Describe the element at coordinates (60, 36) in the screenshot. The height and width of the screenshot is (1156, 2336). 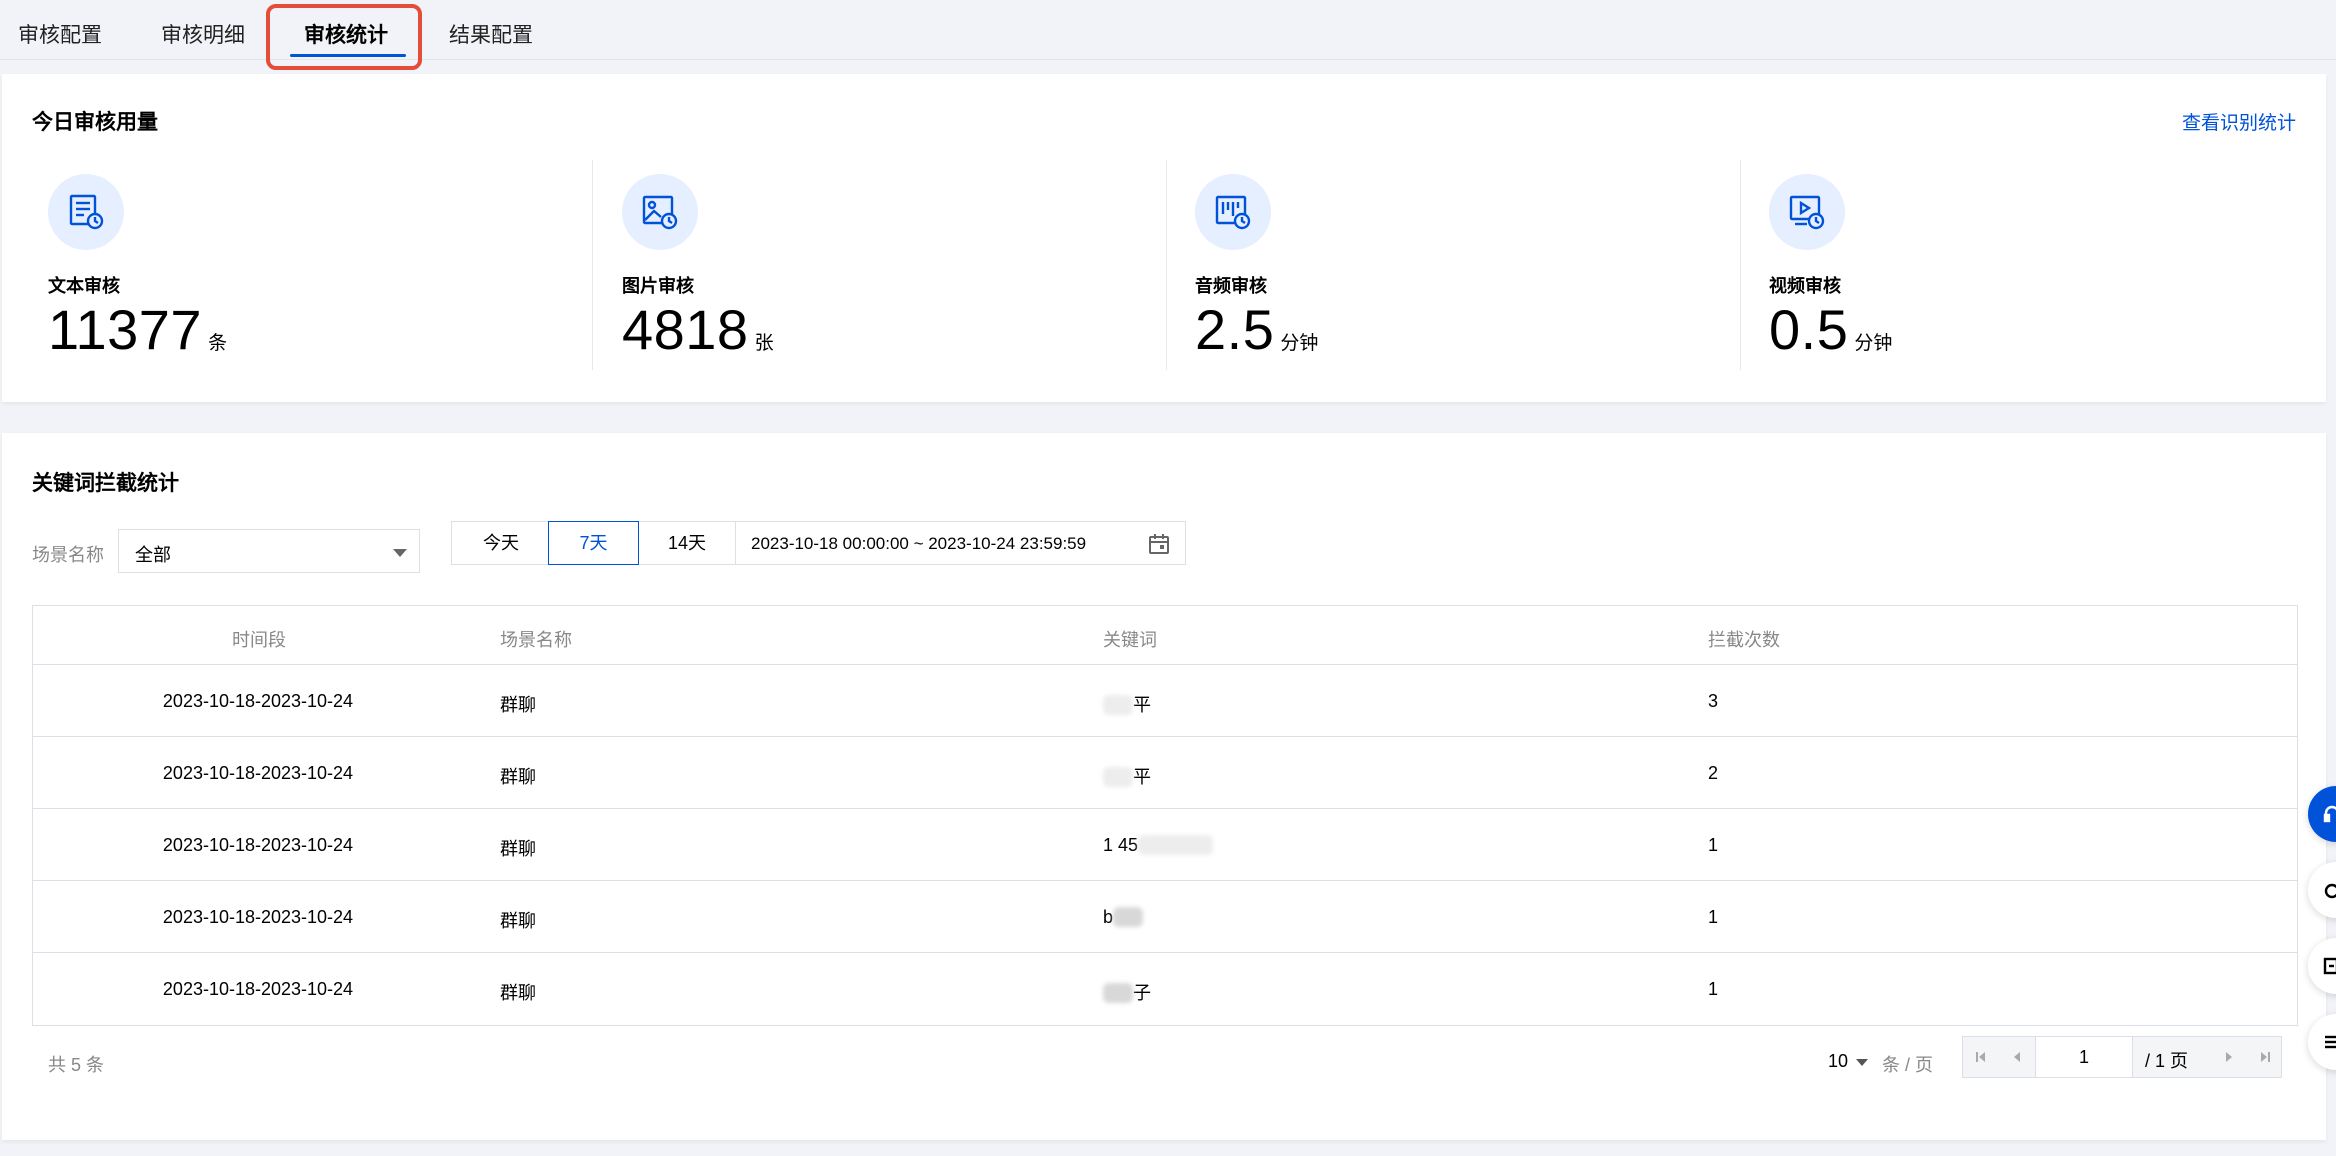
I see `tab-review-config: 审核配置` at that location.